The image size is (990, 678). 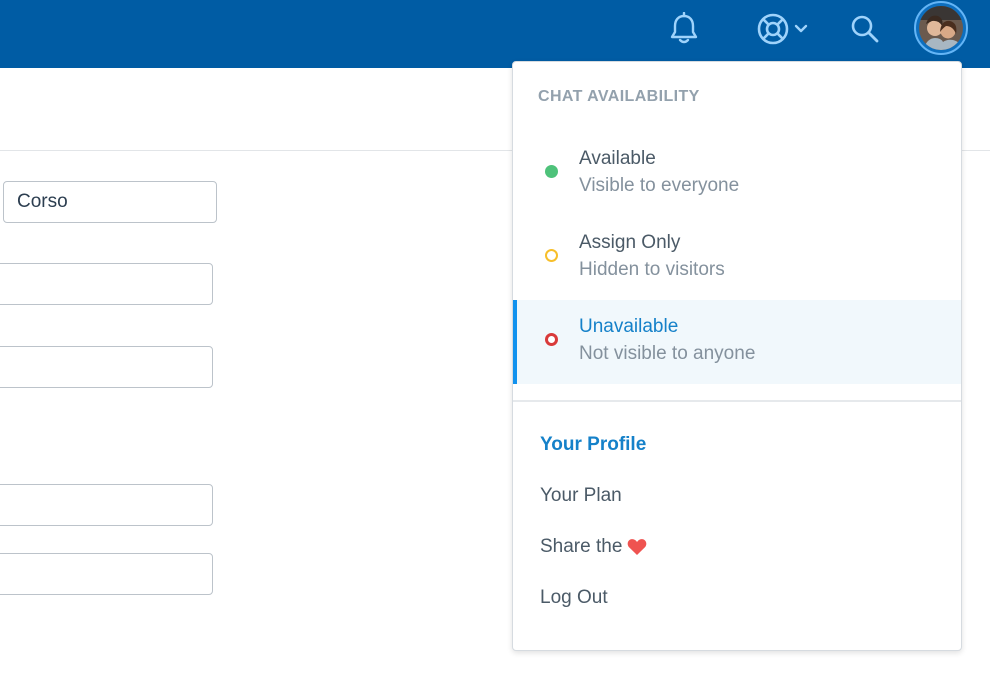 What do you see at coordinates (551, 171) in the screenshot?
I see `available-status-dot-icon` at bounding box center [551, 171].